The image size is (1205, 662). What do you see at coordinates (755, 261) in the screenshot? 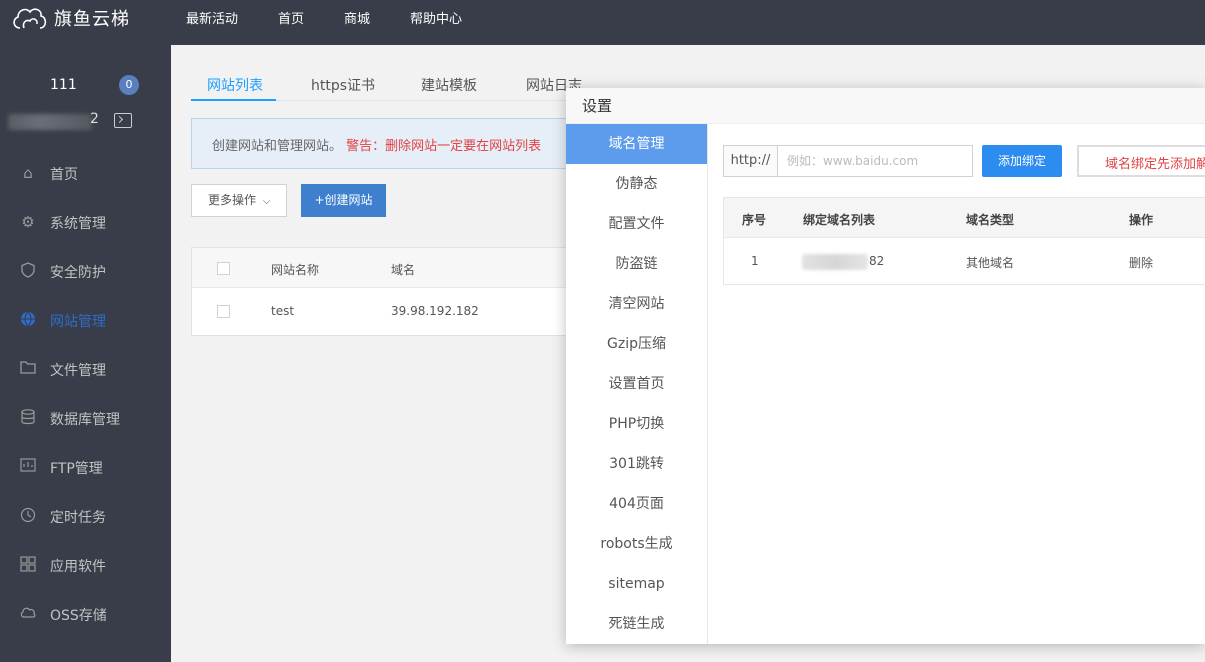
I see `row-index: 1` at bounding box center [755, 261].